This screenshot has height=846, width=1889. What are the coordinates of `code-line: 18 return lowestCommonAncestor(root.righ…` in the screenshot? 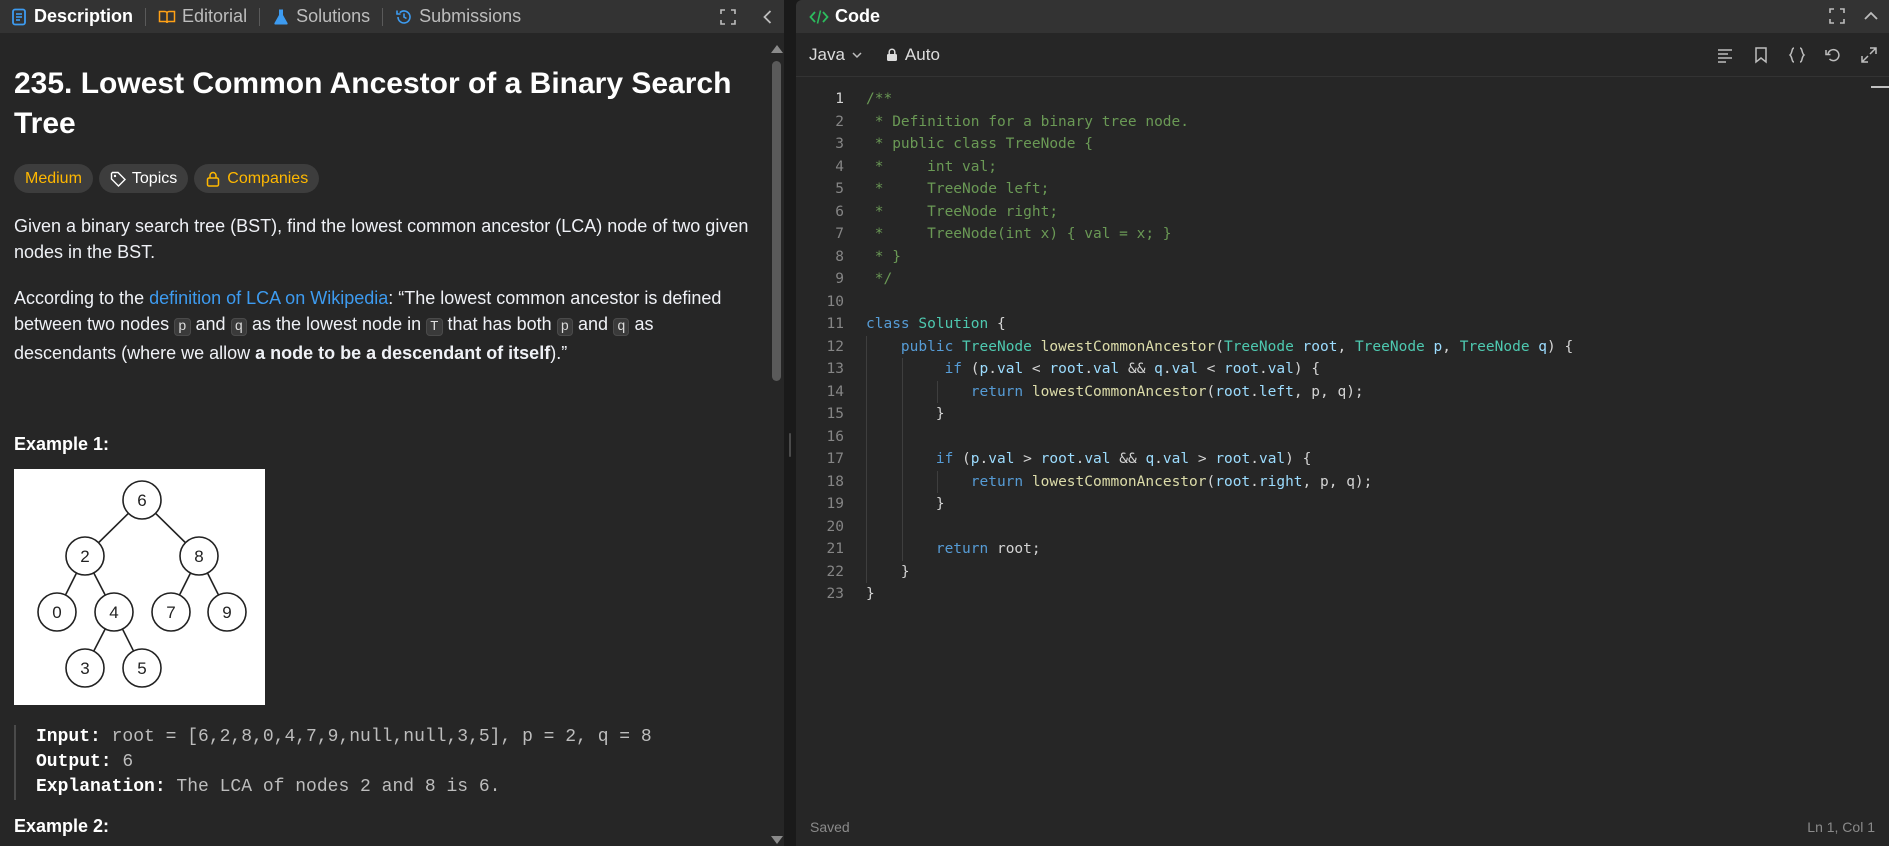 It's located at (1342, 481).